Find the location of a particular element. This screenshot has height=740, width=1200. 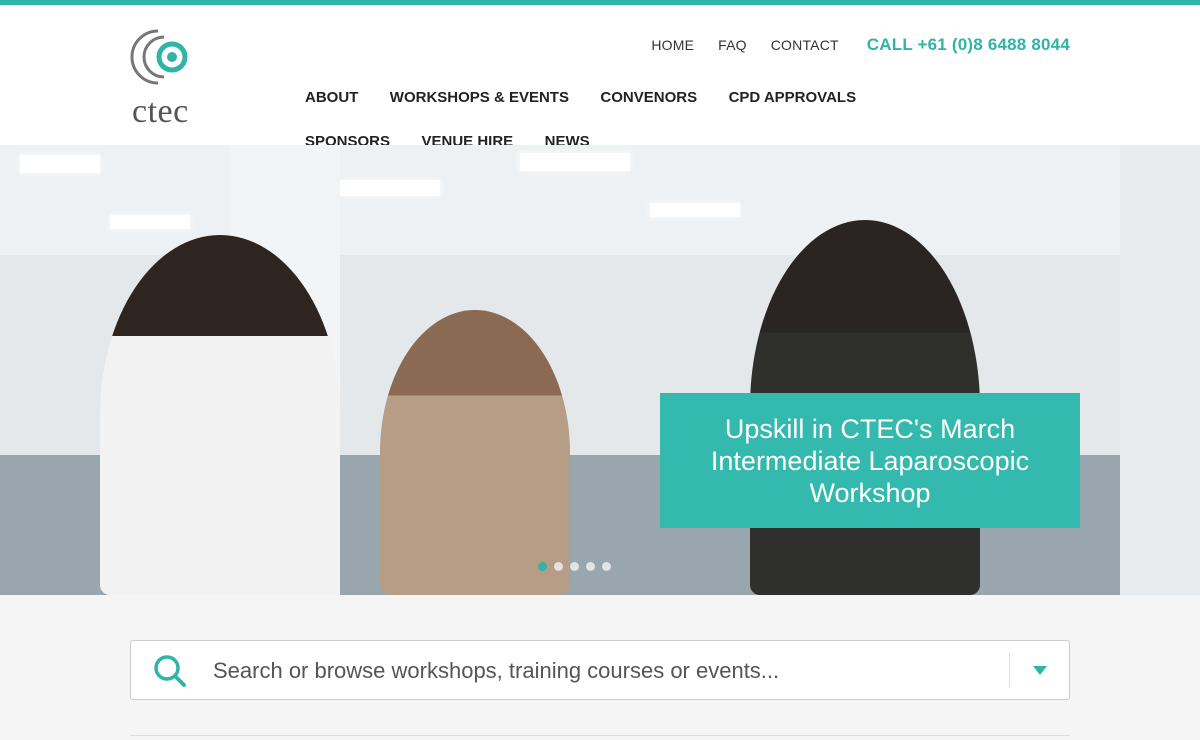

search-bar is located at coordinates (600, 670).